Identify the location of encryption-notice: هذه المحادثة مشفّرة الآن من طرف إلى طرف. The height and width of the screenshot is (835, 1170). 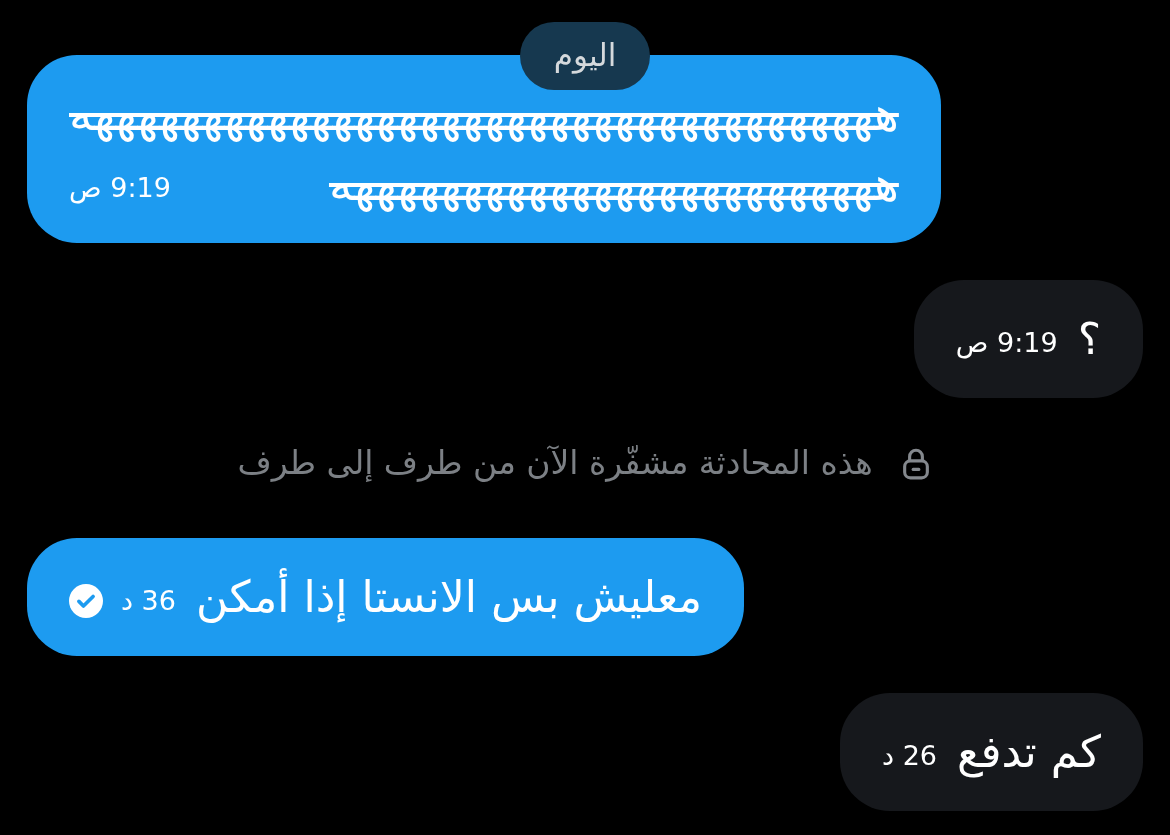
(555, 463).